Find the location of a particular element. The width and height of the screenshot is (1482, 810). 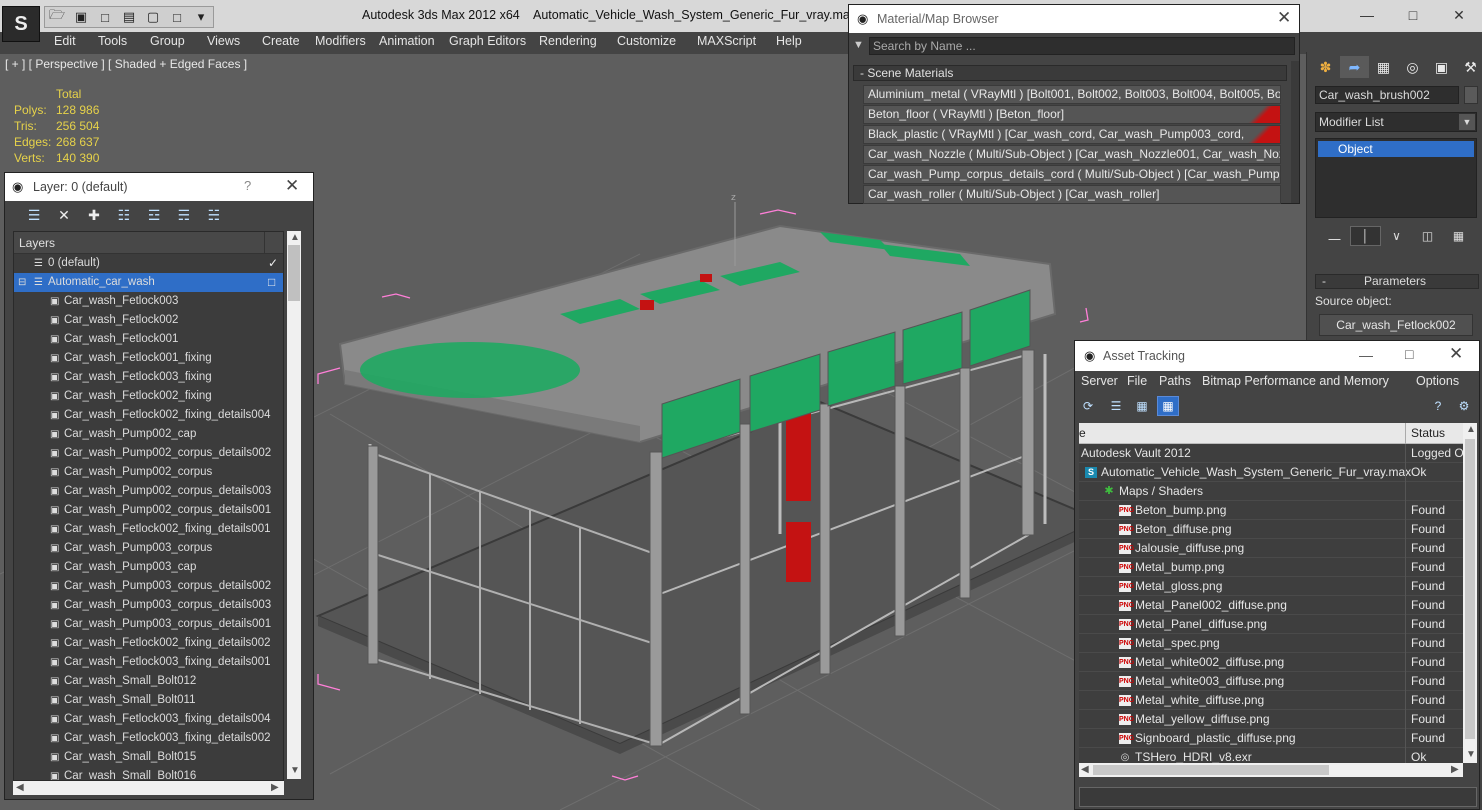

object-row: ▣ Car_wash_Small_Bolt011 is located at coordinates (148, 700).